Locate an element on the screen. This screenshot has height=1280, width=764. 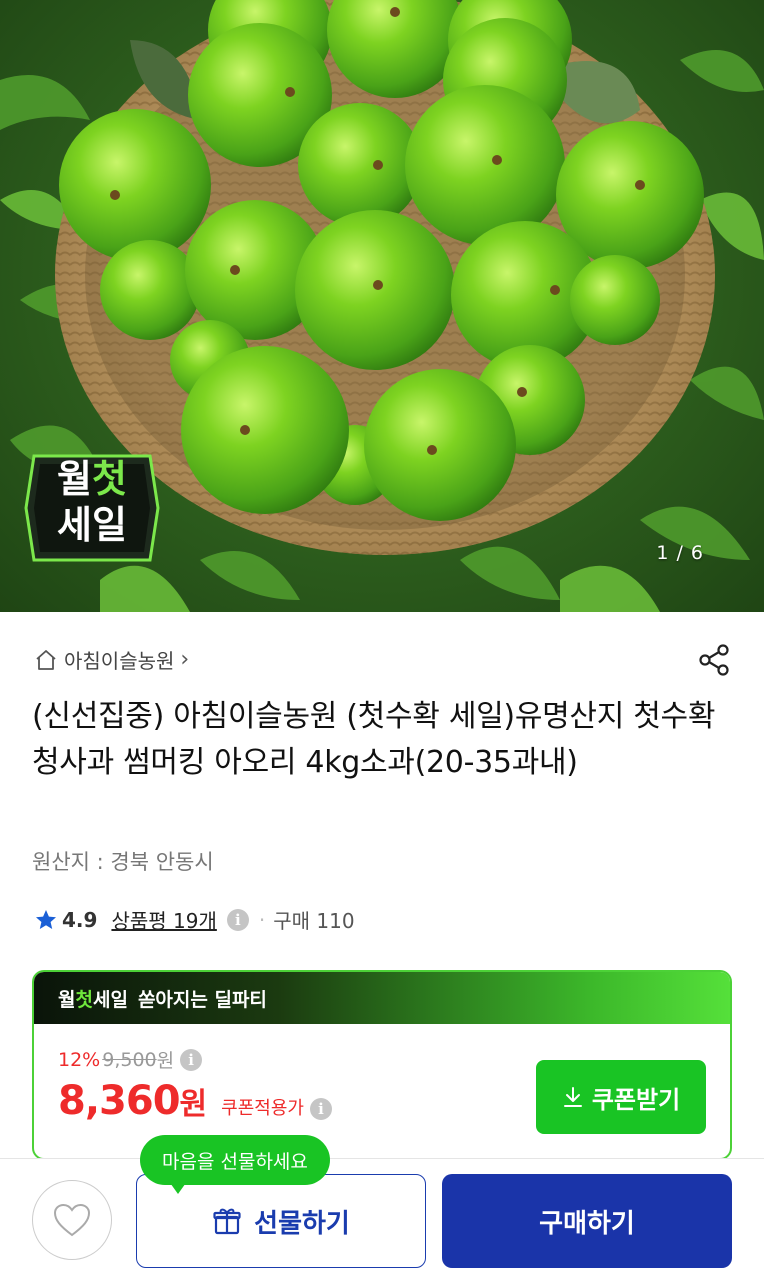
chevron-right-icon: › is located at coordinates (185, 659).